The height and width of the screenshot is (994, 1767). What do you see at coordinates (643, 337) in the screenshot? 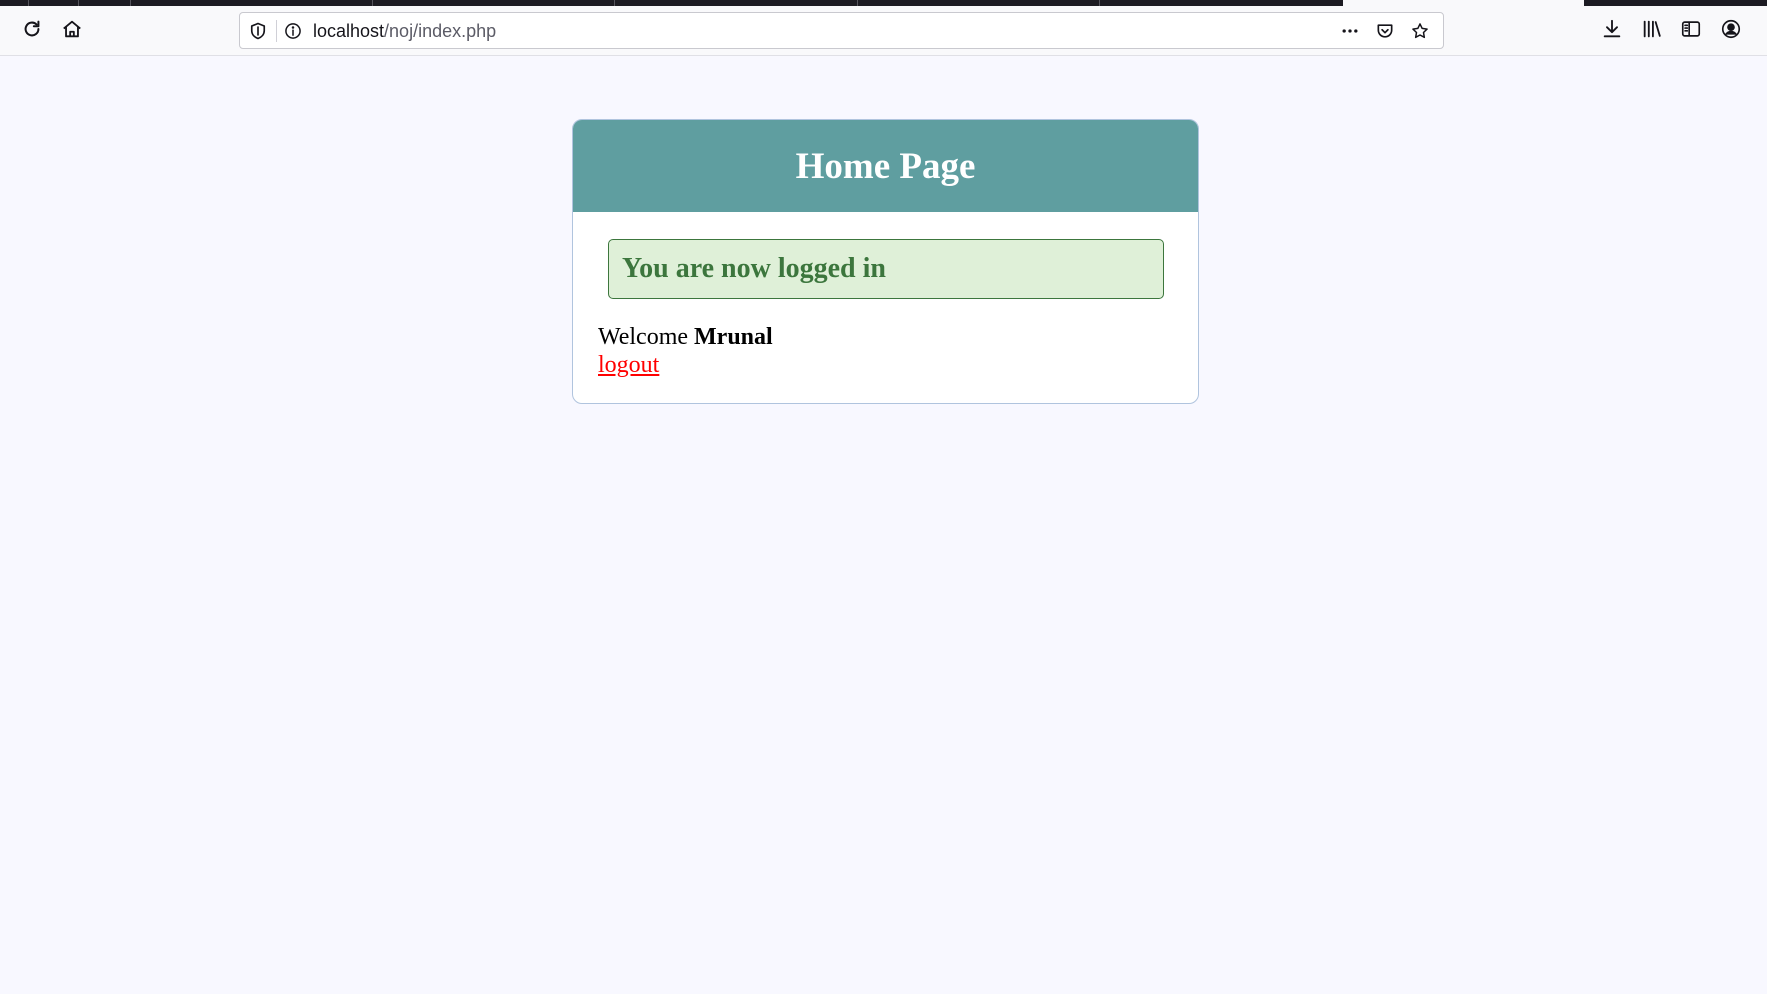
I see `welcome-prefix: Welcome` at bounding box center [643, 337].